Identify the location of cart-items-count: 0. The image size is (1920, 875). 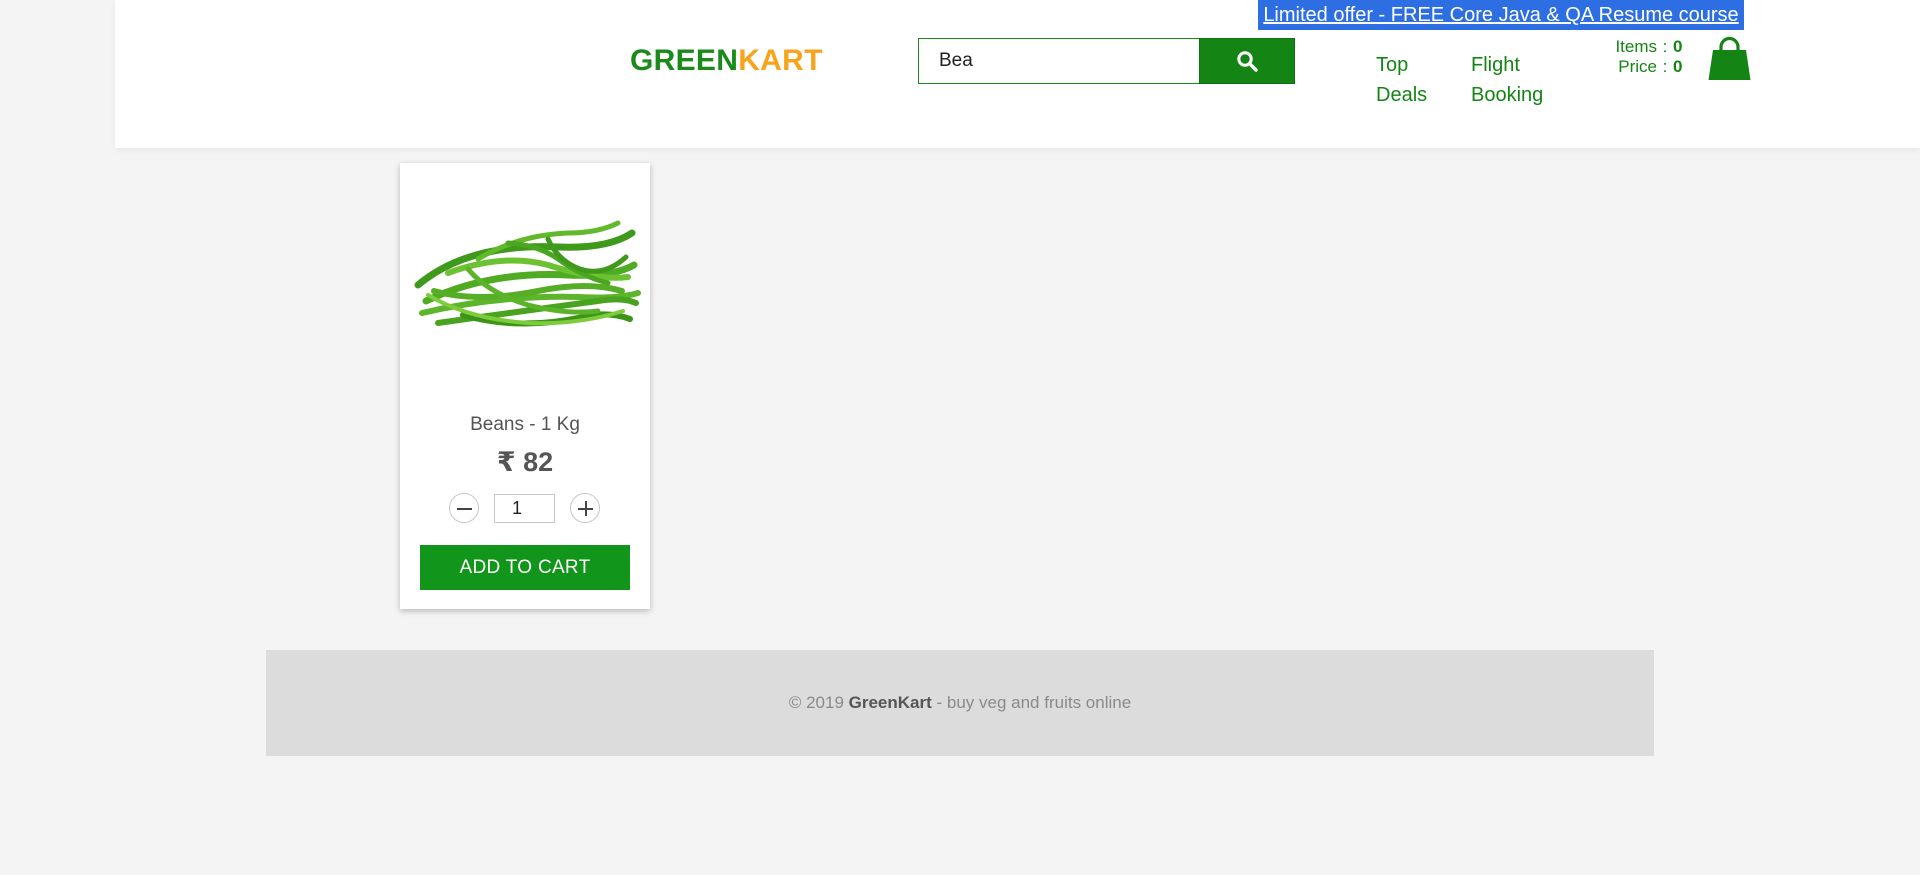
(1678, 46).